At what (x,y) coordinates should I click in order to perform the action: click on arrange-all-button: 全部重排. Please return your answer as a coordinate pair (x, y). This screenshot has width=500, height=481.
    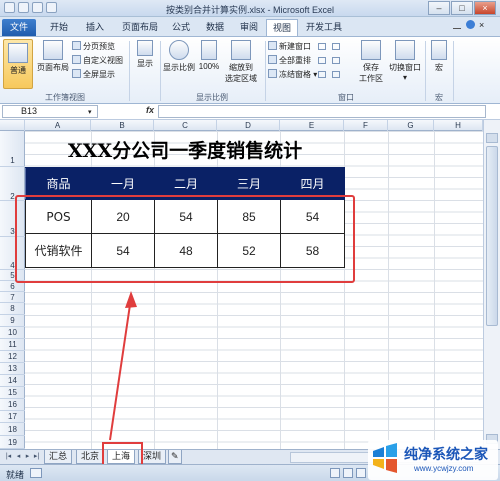
    Looking at the image, I should click on (289, 61).